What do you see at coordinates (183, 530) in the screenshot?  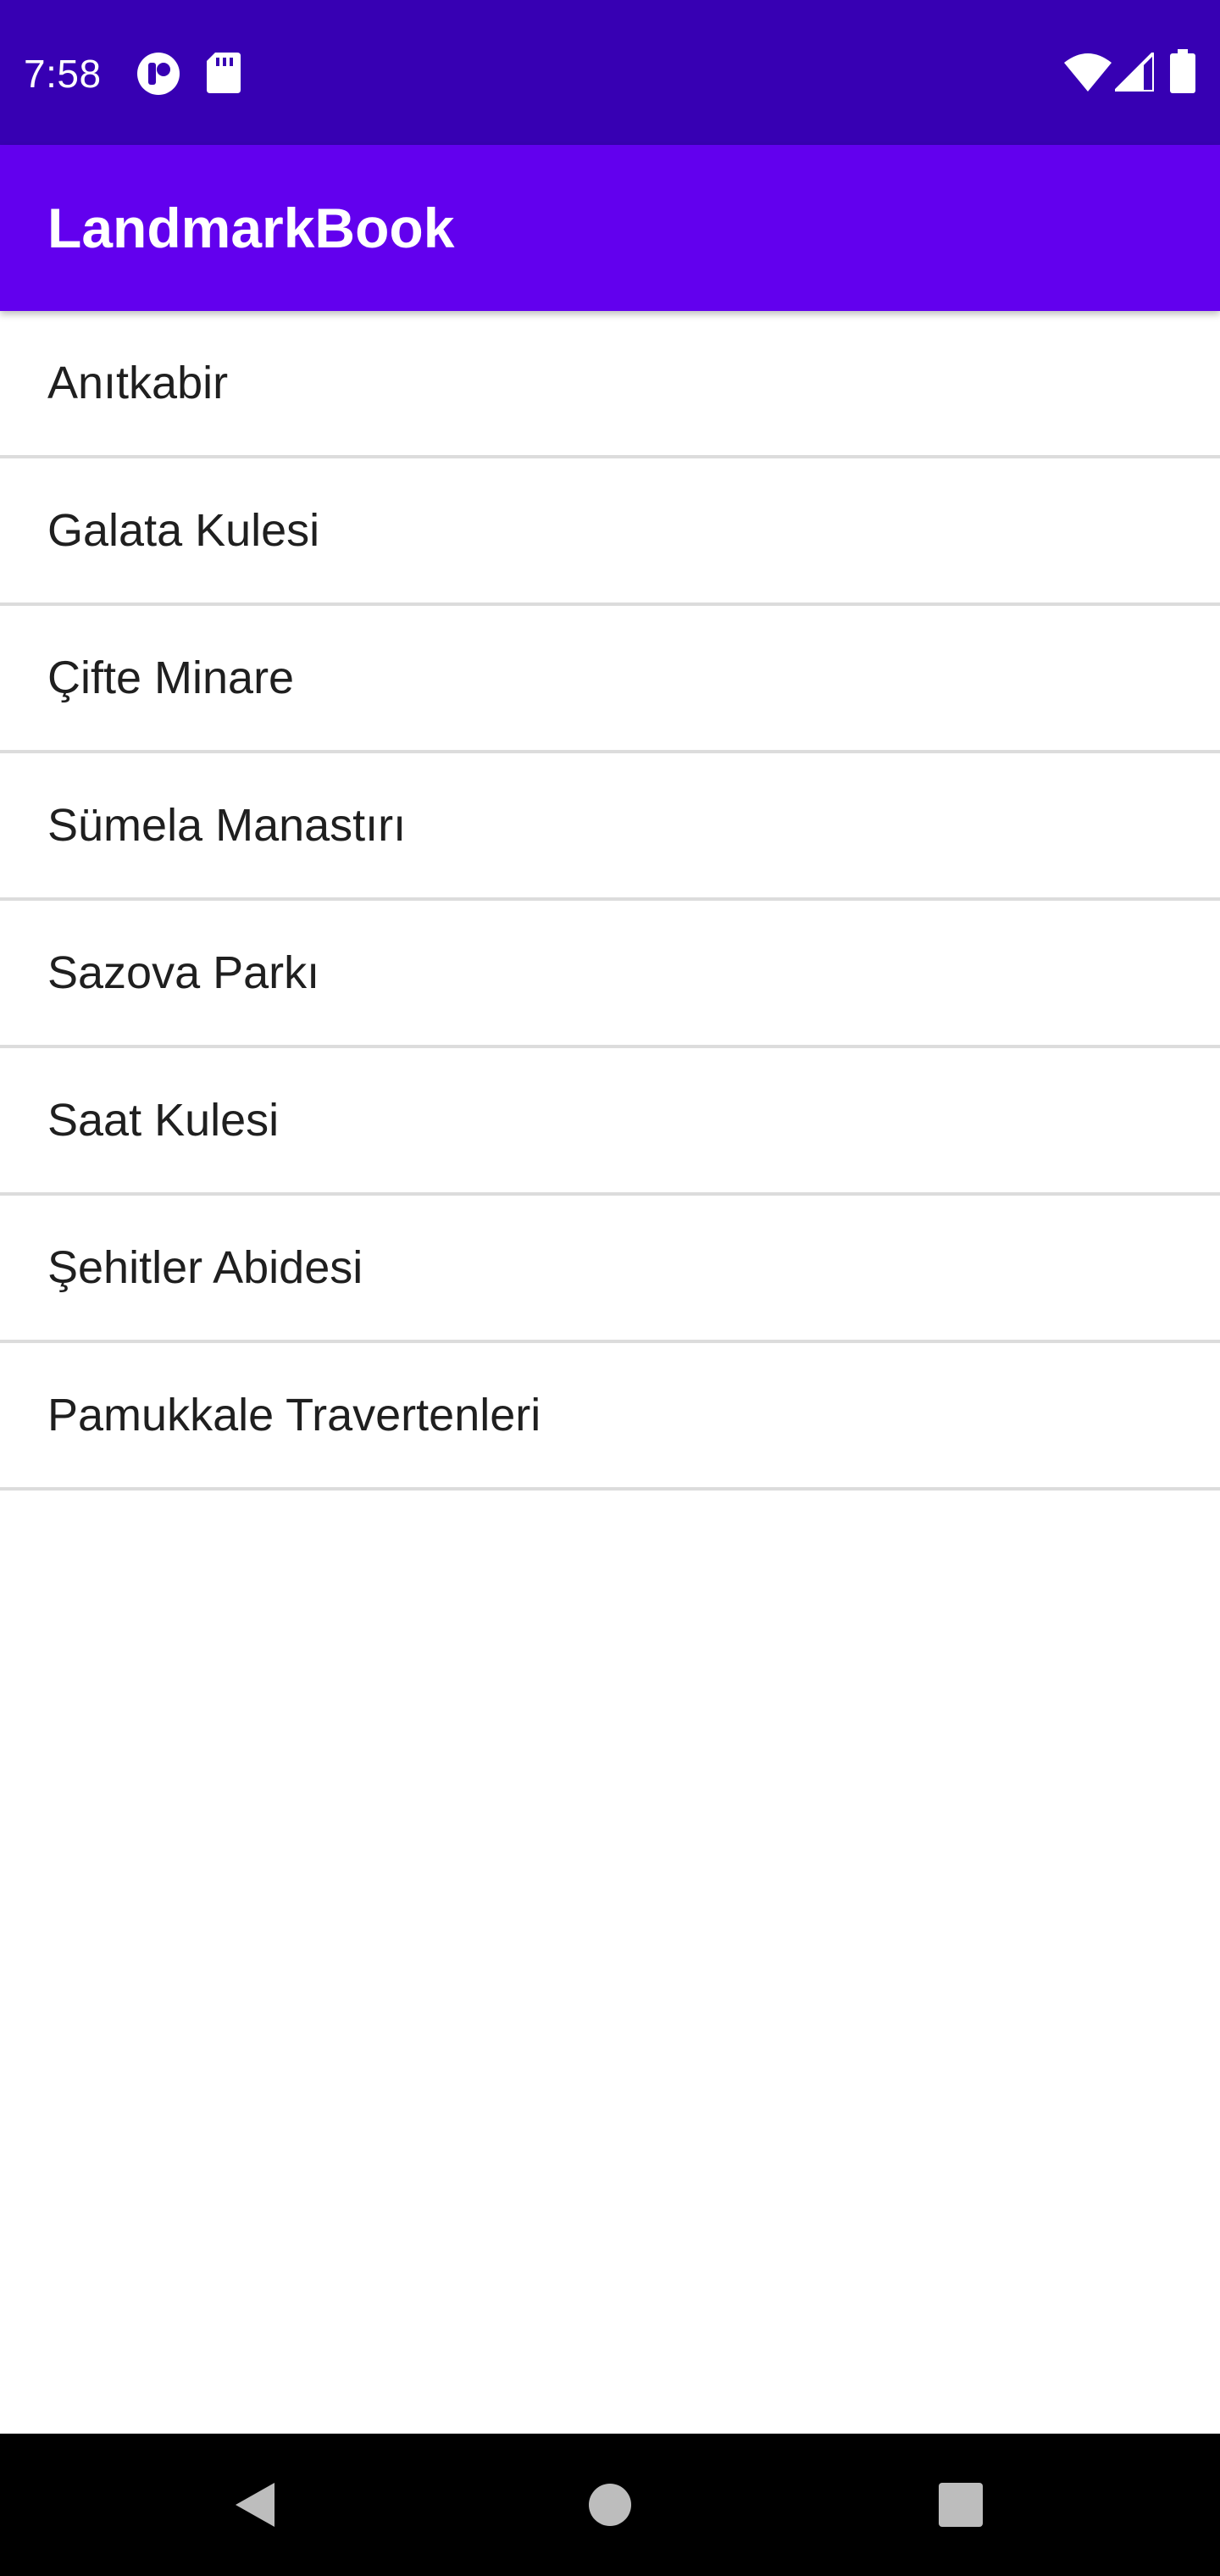 I see `list-item-label: Galata Kulesi` at bounding box center [183, 530].